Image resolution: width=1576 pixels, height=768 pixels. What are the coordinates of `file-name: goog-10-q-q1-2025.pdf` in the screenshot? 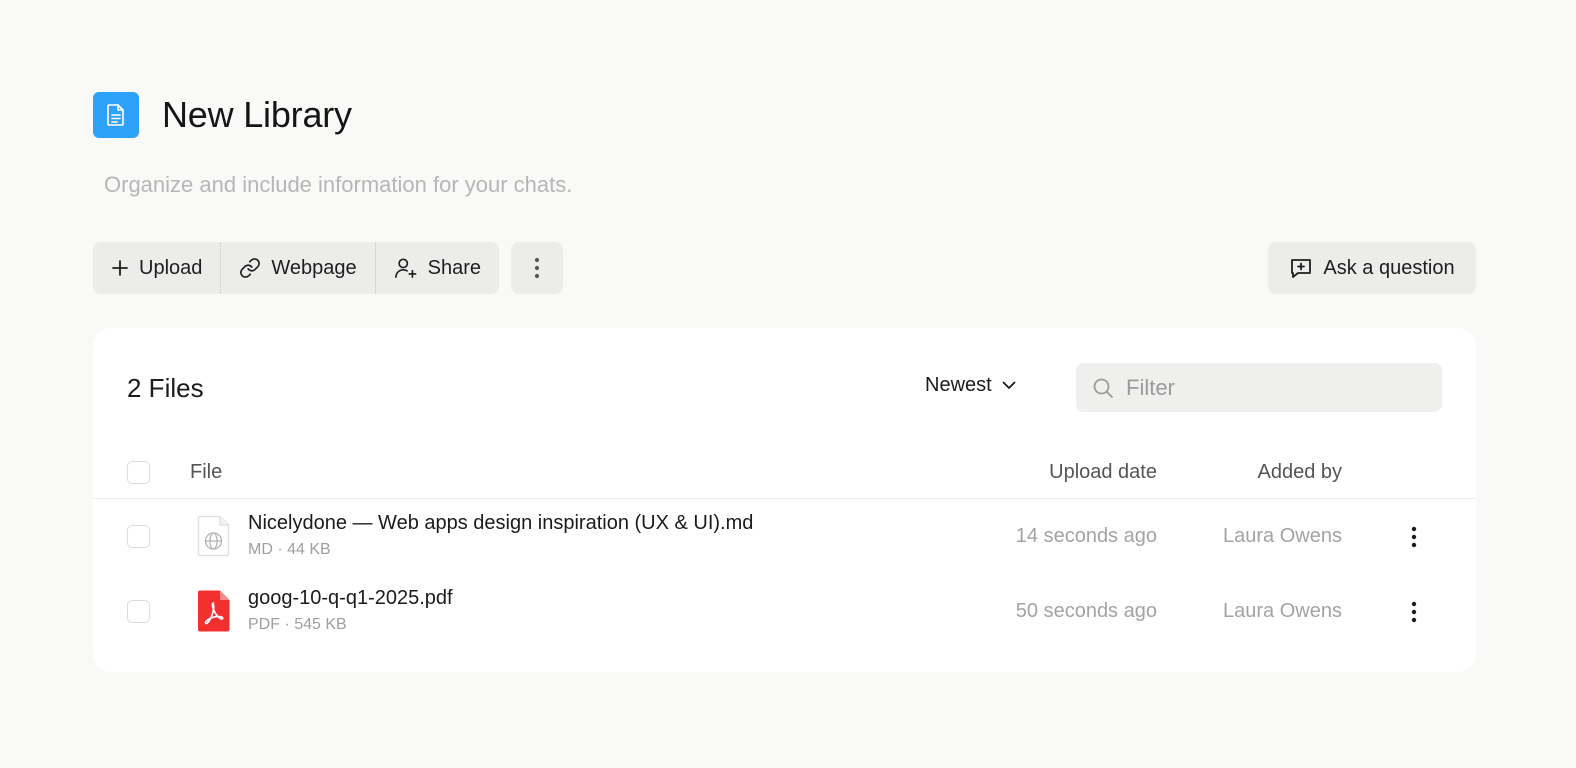 It's located at (350, 598).